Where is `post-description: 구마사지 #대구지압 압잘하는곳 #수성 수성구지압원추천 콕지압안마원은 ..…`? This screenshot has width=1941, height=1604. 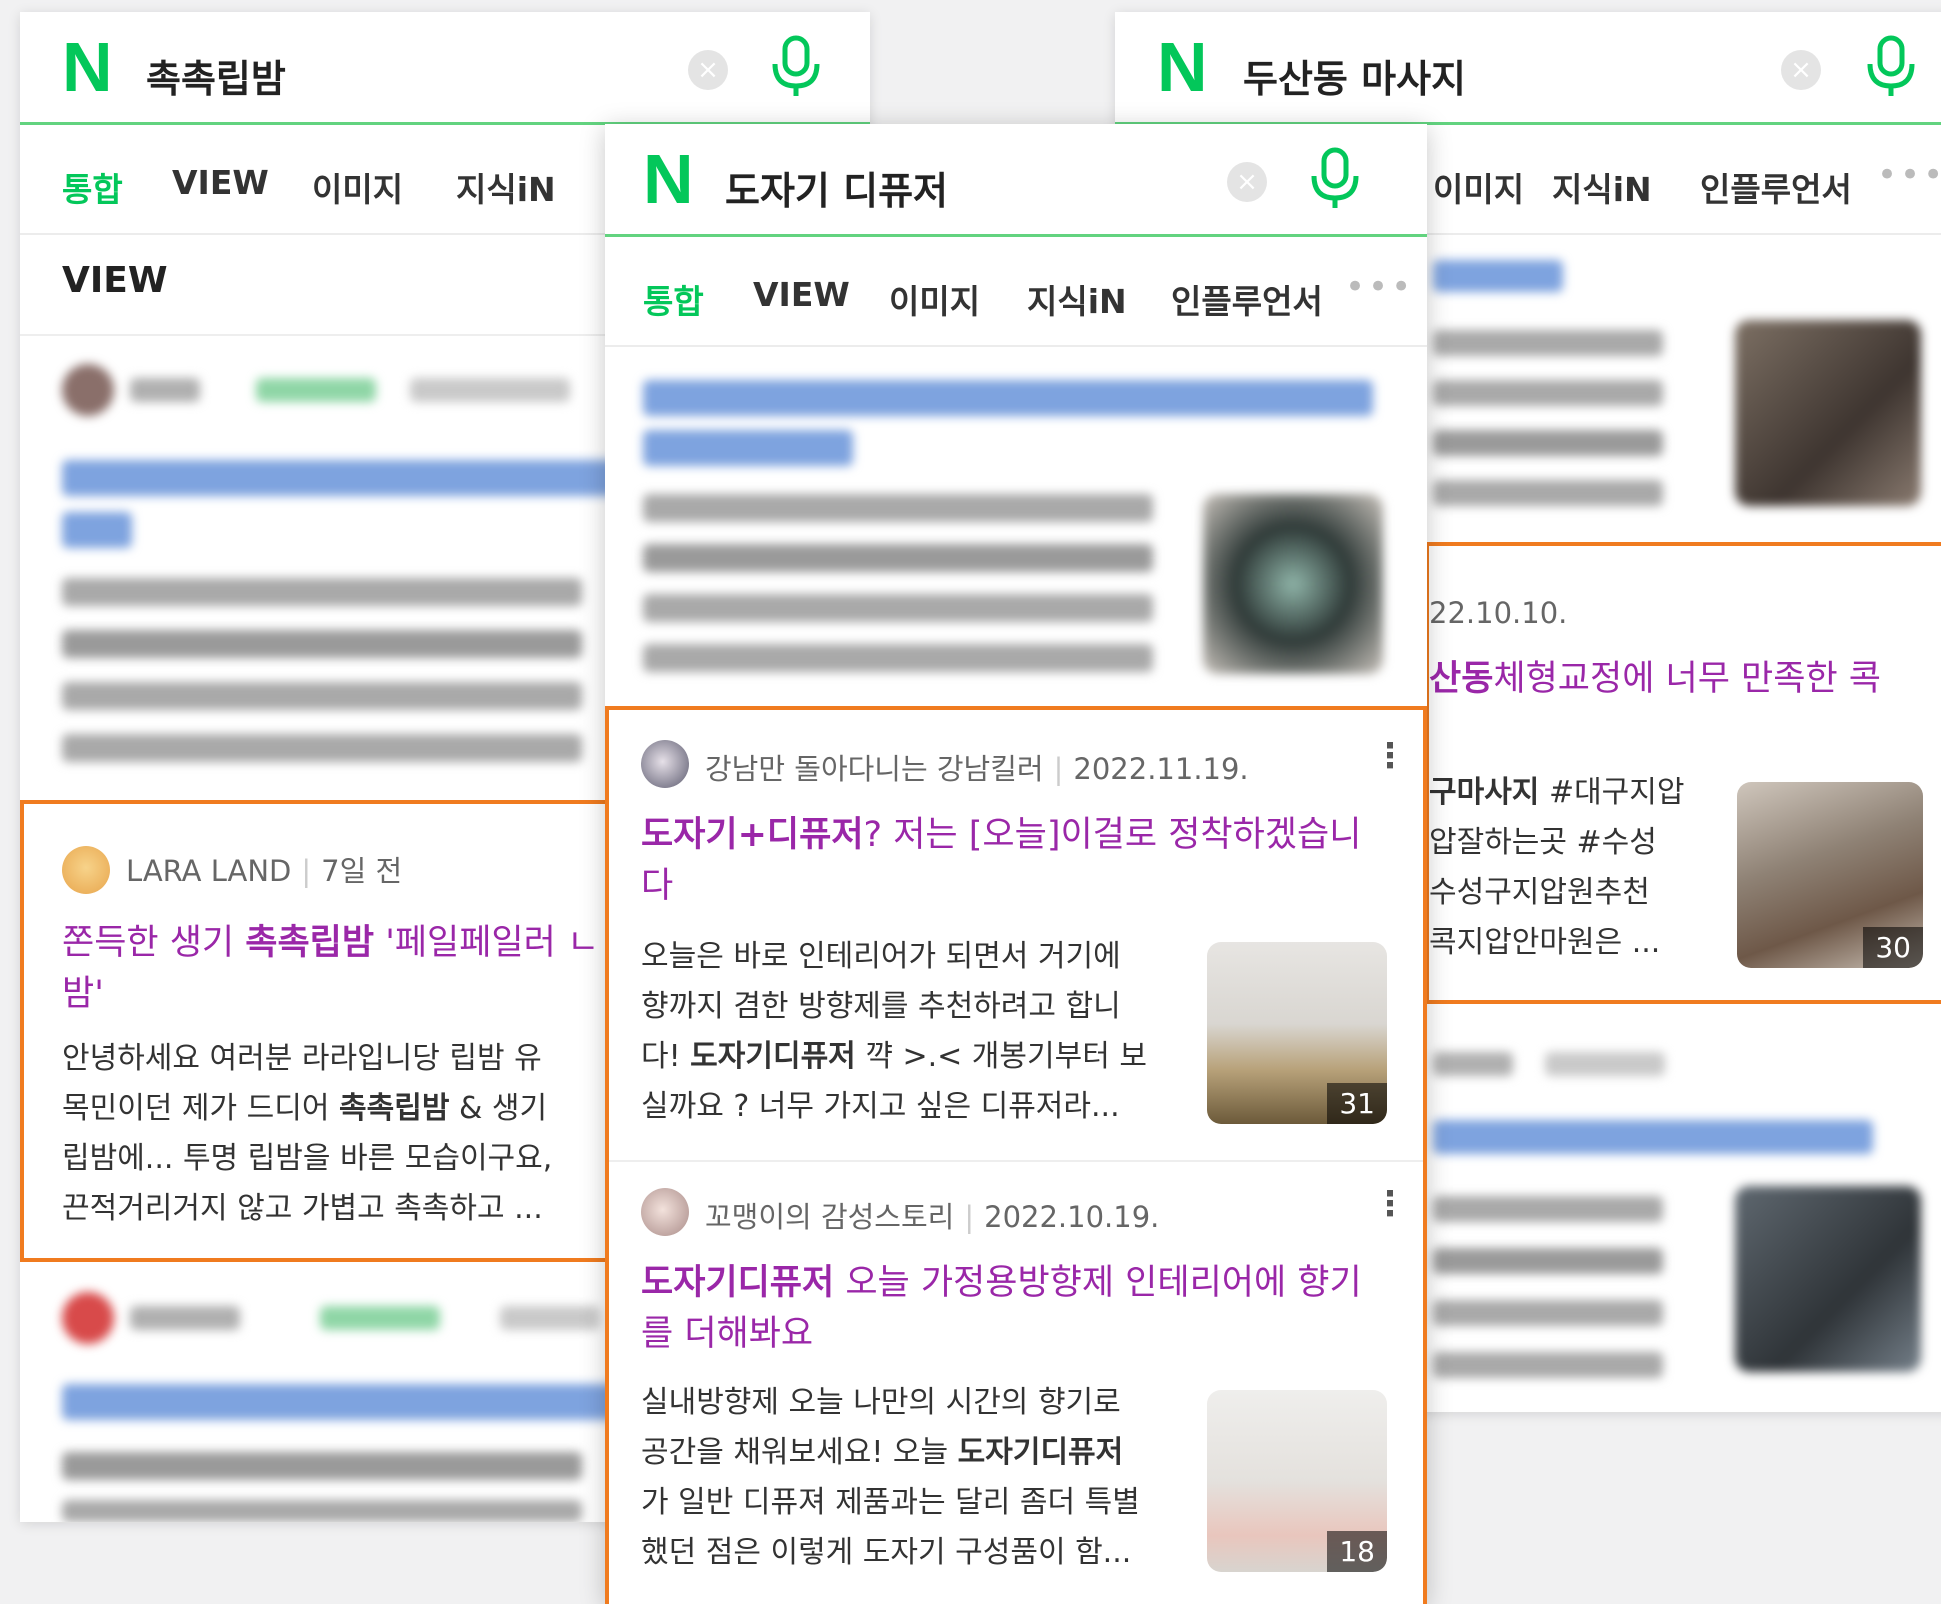
post-description: 구마사지 #대구지압 압잘하는곳 #수성 수성구지압원추천 콕지압안마원은 ..… is located at coordinates (1557, 867).